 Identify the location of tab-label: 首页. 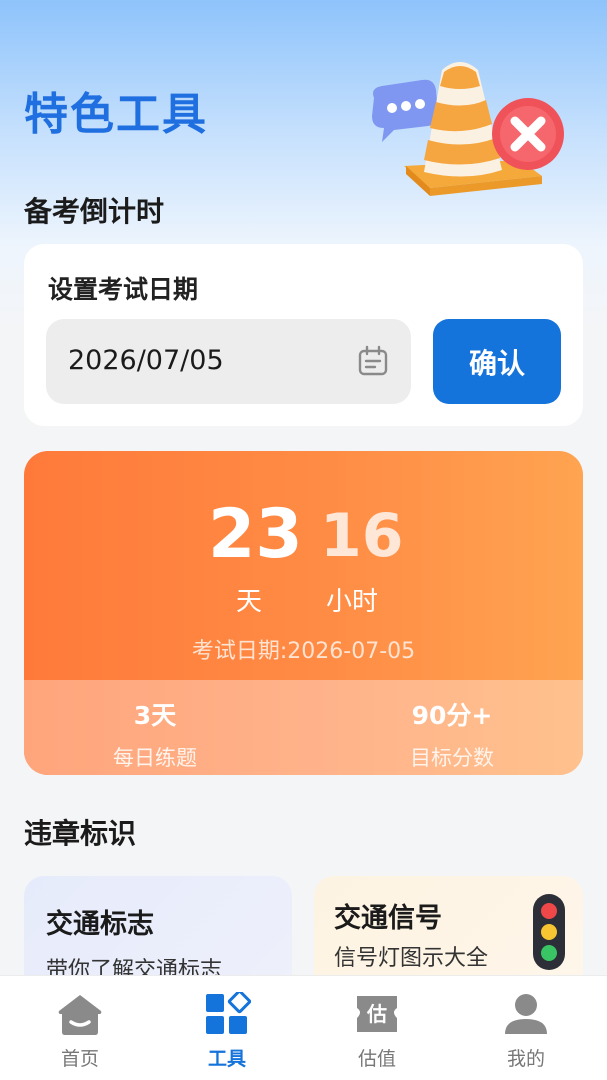
(79, 1059).